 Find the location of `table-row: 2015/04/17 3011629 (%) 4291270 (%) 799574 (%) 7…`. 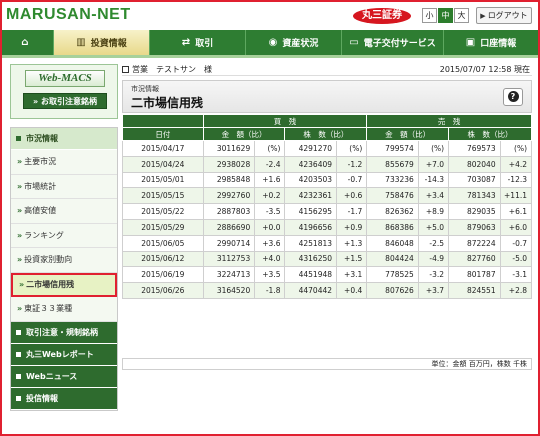

table-row: 2015/04/17 3011629 (%) 4291270 (%) 799574 (%) 7… is located at coordinates (327, 148).